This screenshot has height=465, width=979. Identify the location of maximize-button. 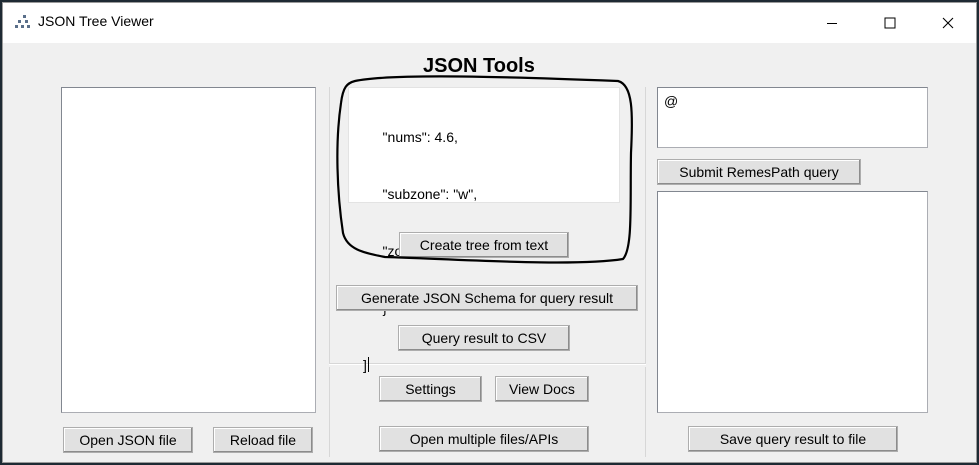
(890, 23).